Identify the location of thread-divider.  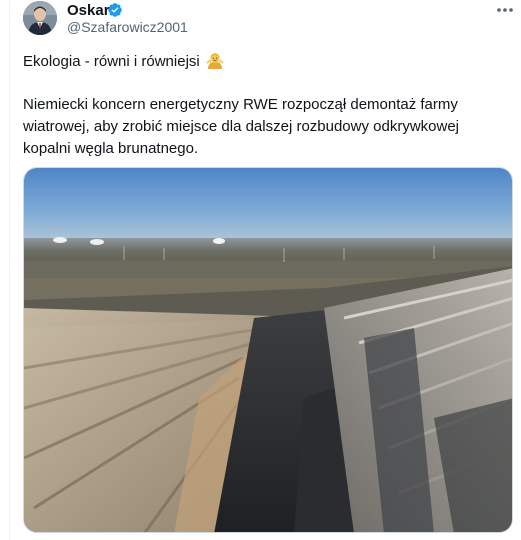
(9, 270).